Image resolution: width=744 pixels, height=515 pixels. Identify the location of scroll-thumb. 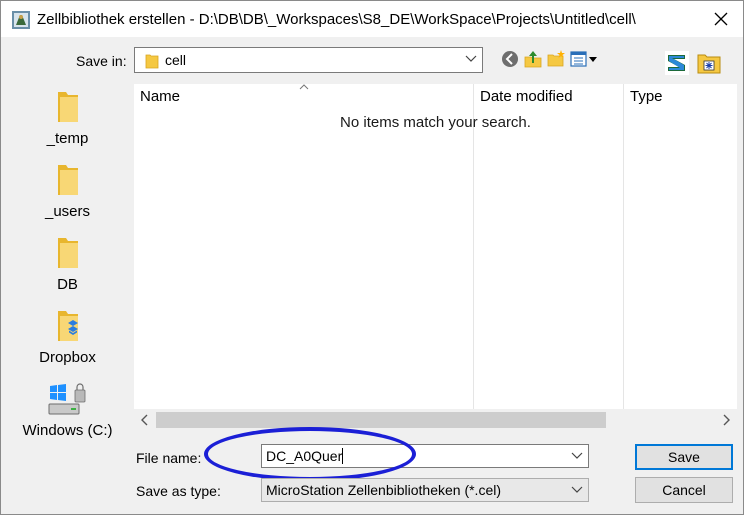
(381, 420).